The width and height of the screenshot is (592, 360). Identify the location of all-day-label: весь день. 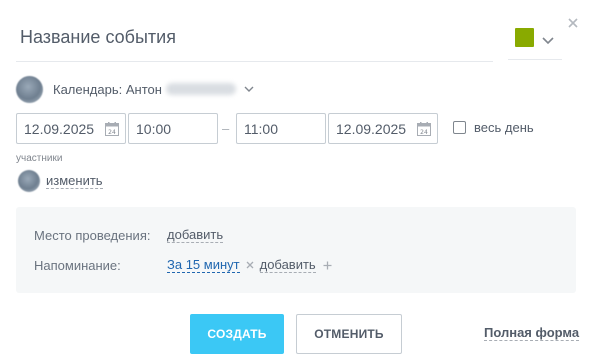
(504, 127).